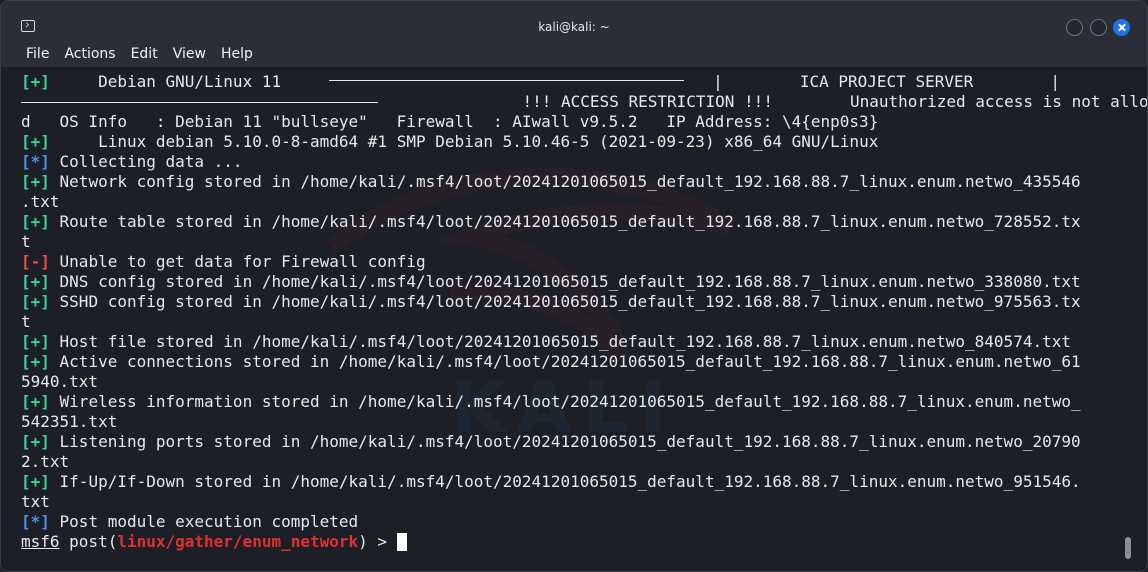  I want to click on minimize-button, so click(1074, 27).